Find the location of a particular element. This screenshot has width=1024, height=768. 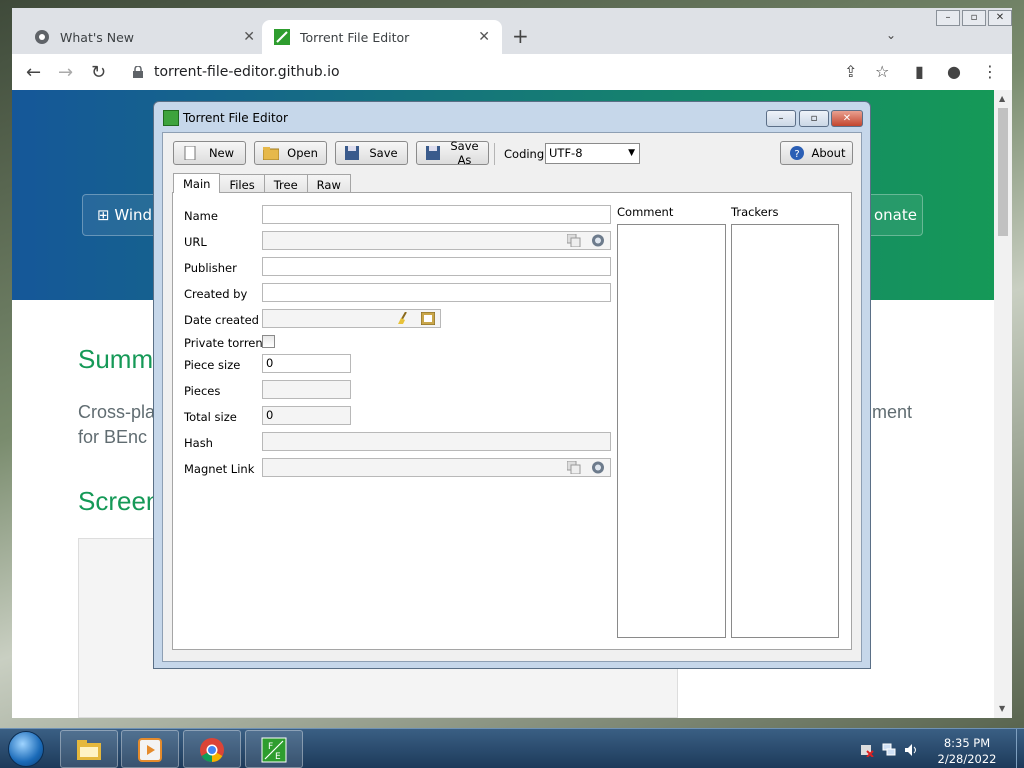

scroll-down-icon: ▼ is located at coordinates (1002, 708).